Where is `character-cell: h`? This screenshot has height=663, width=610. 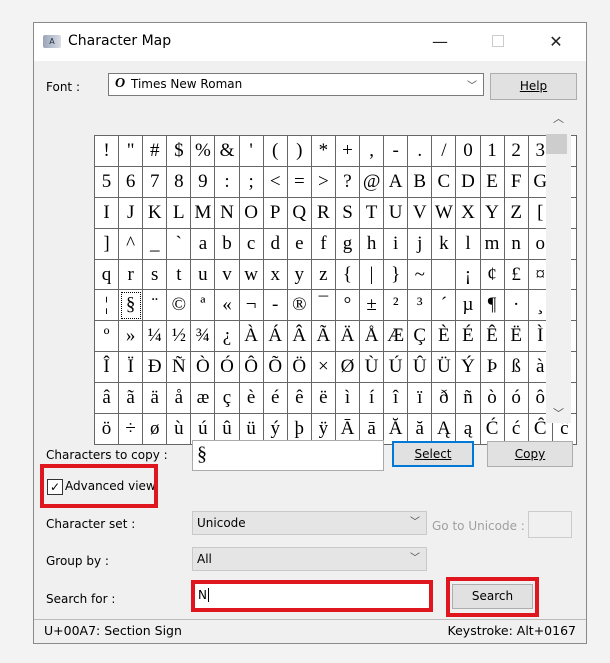
character-cell: h is located at coordinates (372, 244).